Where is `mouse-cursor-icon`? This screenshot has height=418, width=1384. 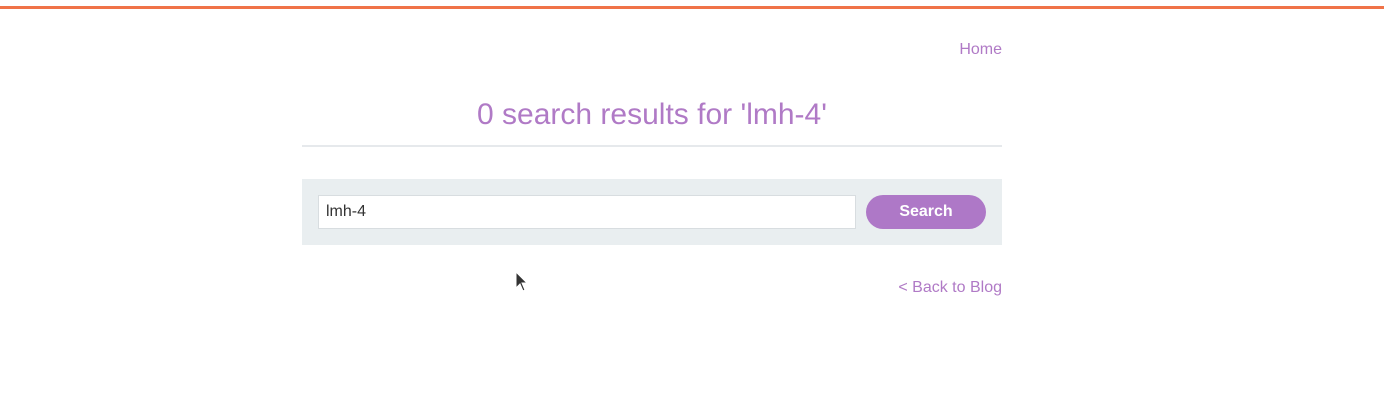 mouse-cursor-icon is located at coordinates (522, 281).